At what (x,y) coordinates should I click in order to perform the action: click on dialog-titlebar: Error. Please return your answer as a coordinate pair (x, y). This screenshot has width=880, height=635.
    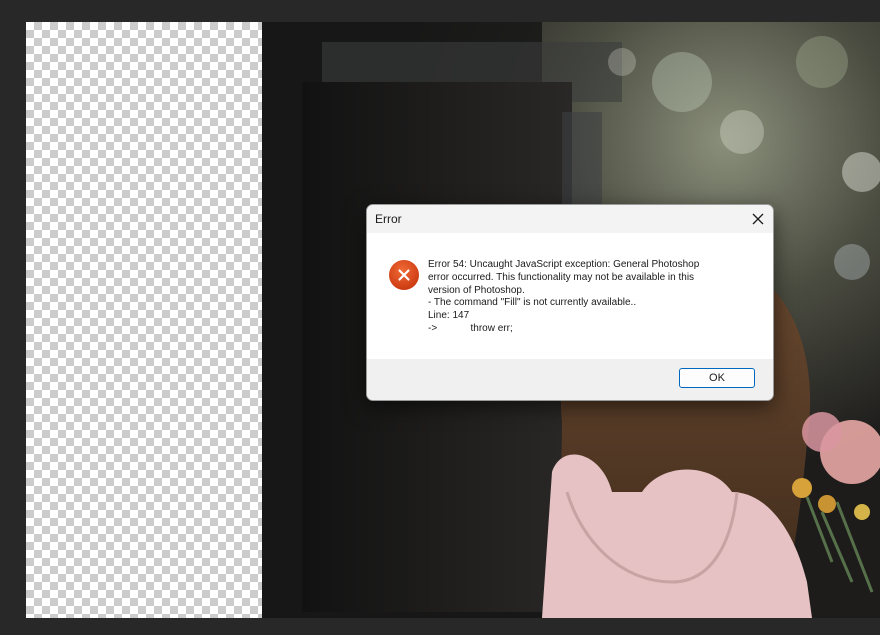
    Looking at the image, I should click on (570, 219).